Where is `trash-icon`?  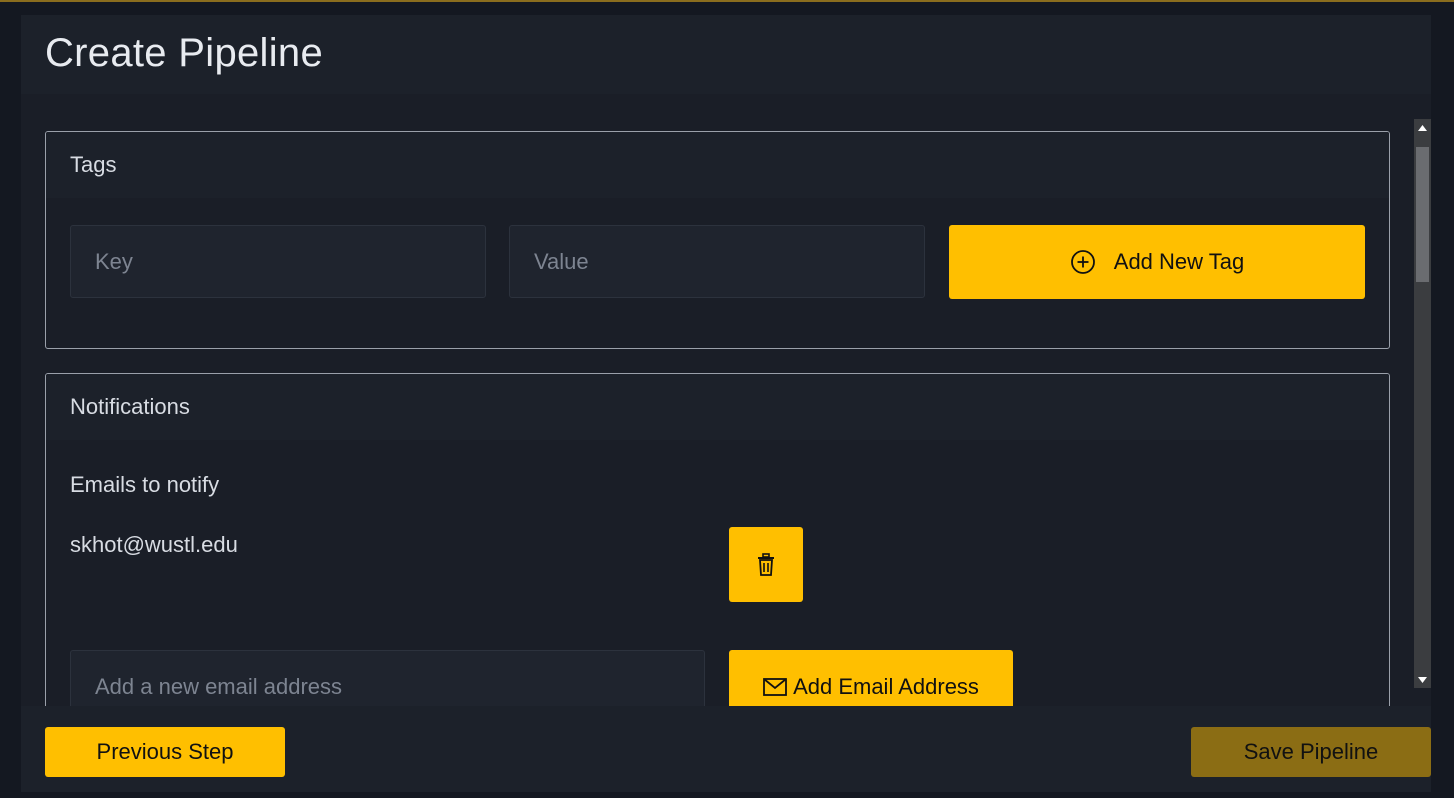 trash-icon is located at coordinates (766, 564).